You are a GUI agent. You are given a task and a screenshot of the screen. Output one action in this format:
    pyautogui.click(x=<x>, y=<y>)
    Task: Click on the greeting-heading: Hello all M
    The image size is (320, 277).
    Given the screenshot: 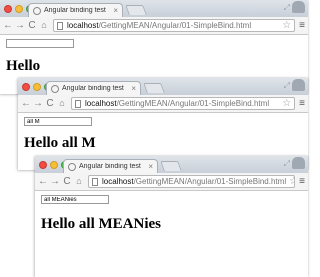 What is the action you would take?
    pyautogui.click(x=60, y=143)
    